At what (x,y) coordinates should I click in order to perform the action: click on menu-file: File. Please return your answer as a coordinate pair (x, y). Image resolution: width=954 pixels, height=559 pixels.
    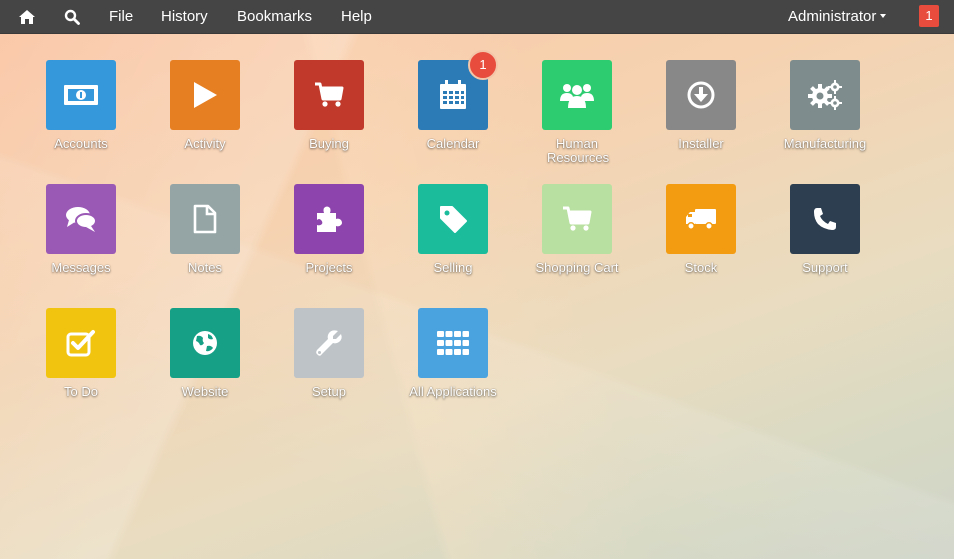
    Looking at the image, I should click on (121, 17).